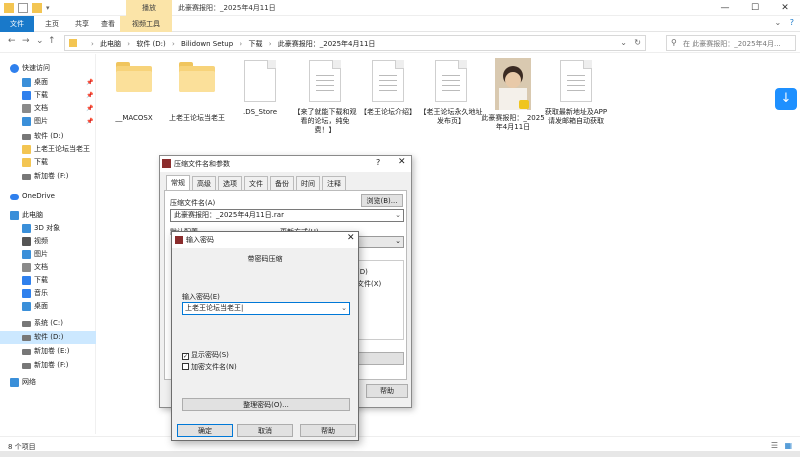 This screenshot has width=800, height=457. What do you see at coordinates (674, 42) in the screenshot?
I see `search-icon: ⚲` at bounding box center [674, 42].